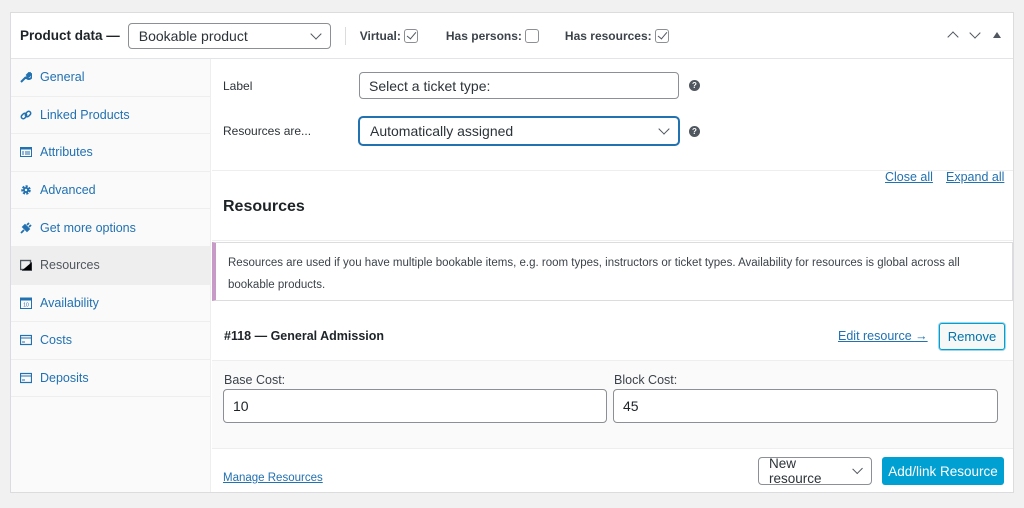 Image resolution: width=1024 pixels, height=508 pixels. What do you see at coordinates (415, 406) in the screenshot?
I see `base-cost-input: 10` at bounding box center [415, 406].